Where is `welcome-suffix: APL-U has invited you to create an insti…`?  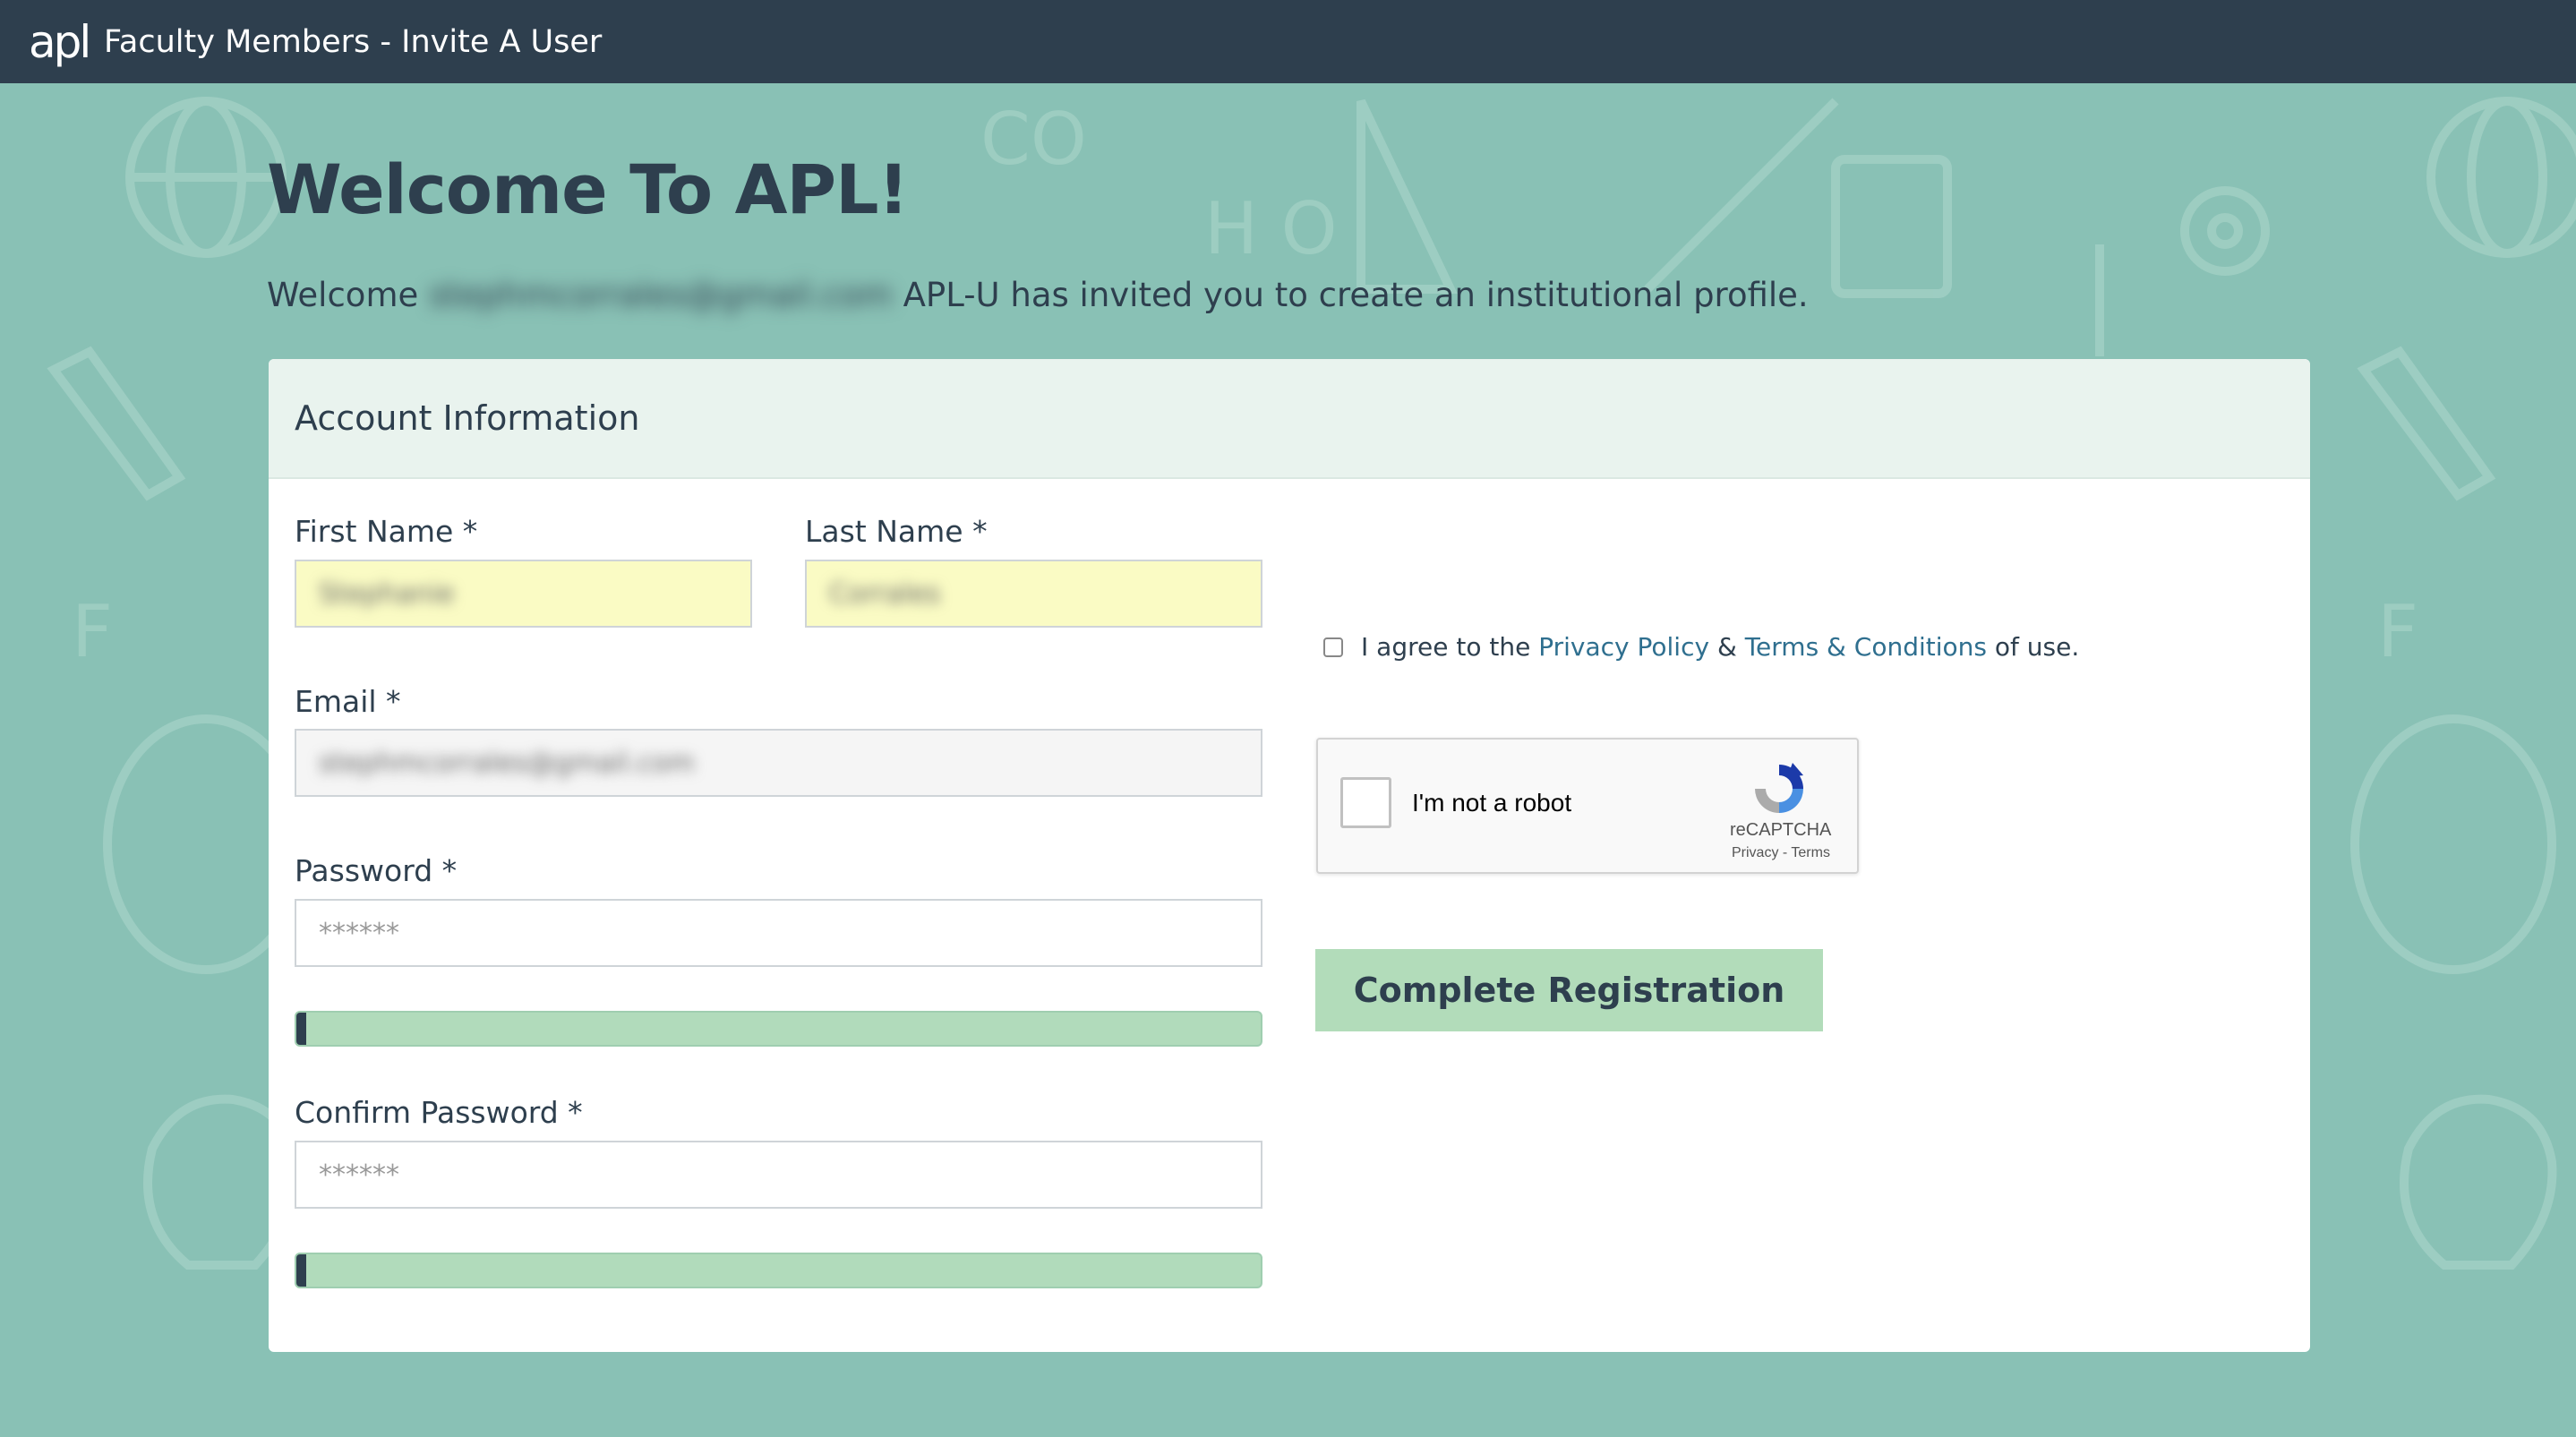 welcome-suffix: APL-U has invited you to create an insti… is located at coordinates (1356, 295).